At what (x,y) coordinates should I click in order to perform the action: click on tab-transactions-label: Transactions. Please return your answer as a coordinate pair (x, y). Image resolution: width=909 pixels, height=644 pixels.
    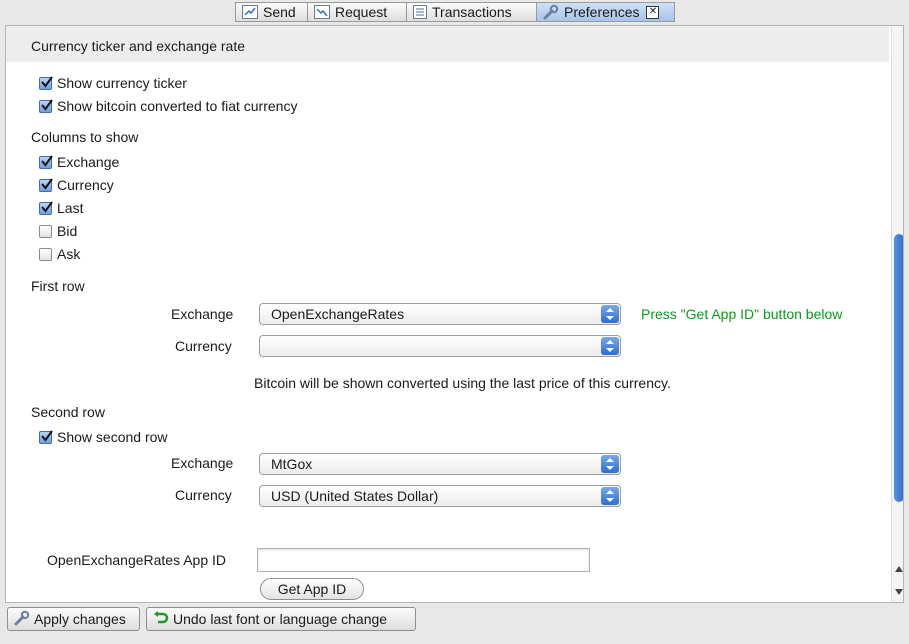
    Looking at the image, I should click on (472, 12).